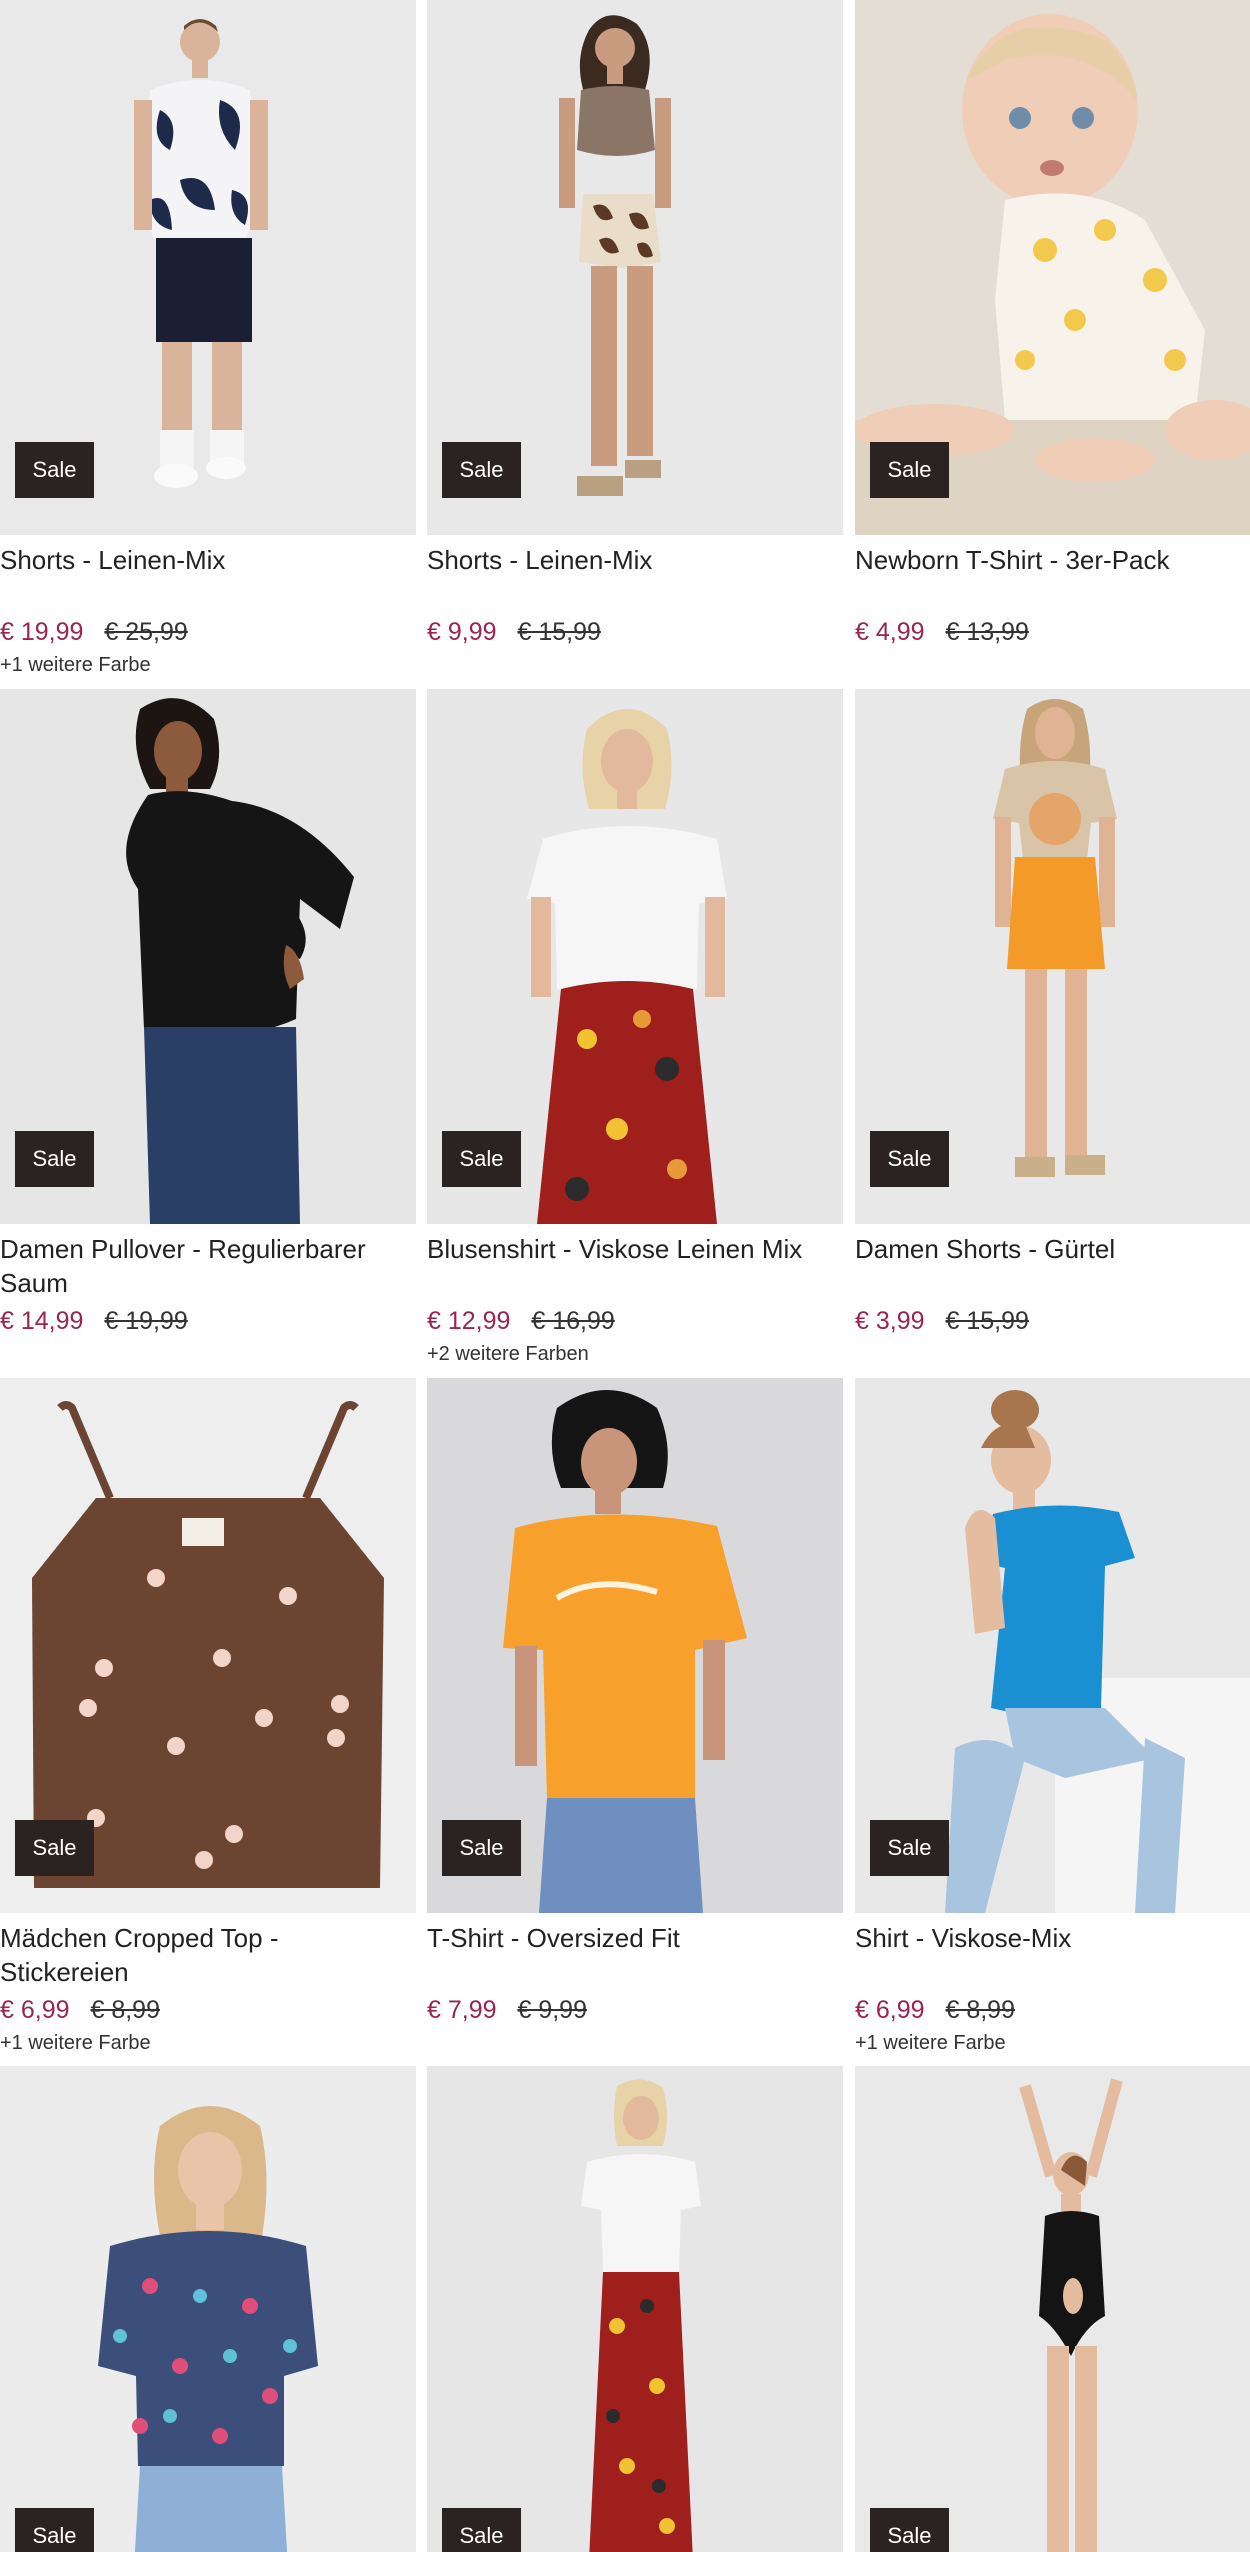  What do you see at coordinates (514, 632) in the screenshot?
I see `price-row: € 9,99 € 15,99` at bounding box center [514, 632].